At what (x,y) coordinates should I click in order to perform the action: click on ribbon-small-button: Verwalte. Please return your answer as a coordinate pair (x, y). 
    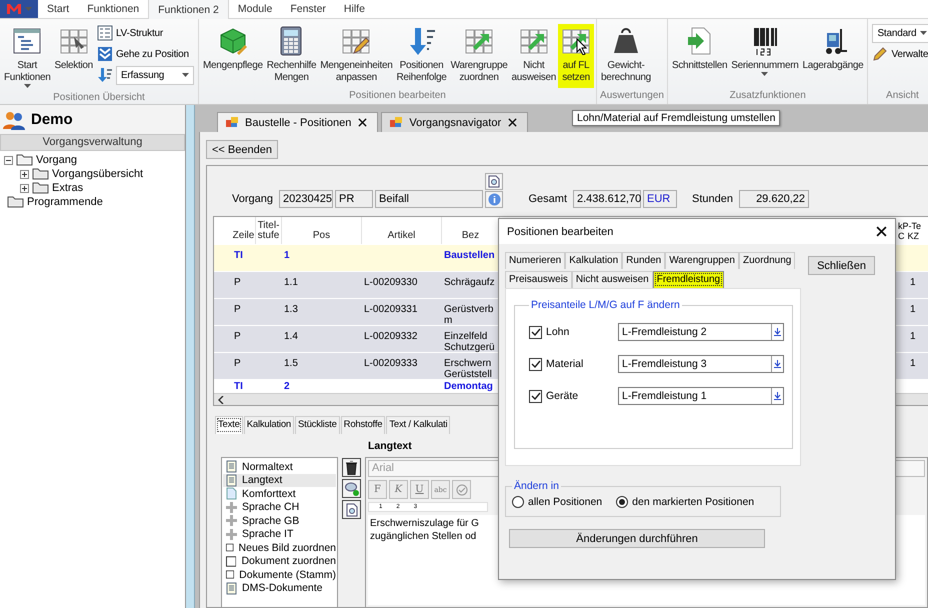
    Looking at the image, I should click on (900, 54).